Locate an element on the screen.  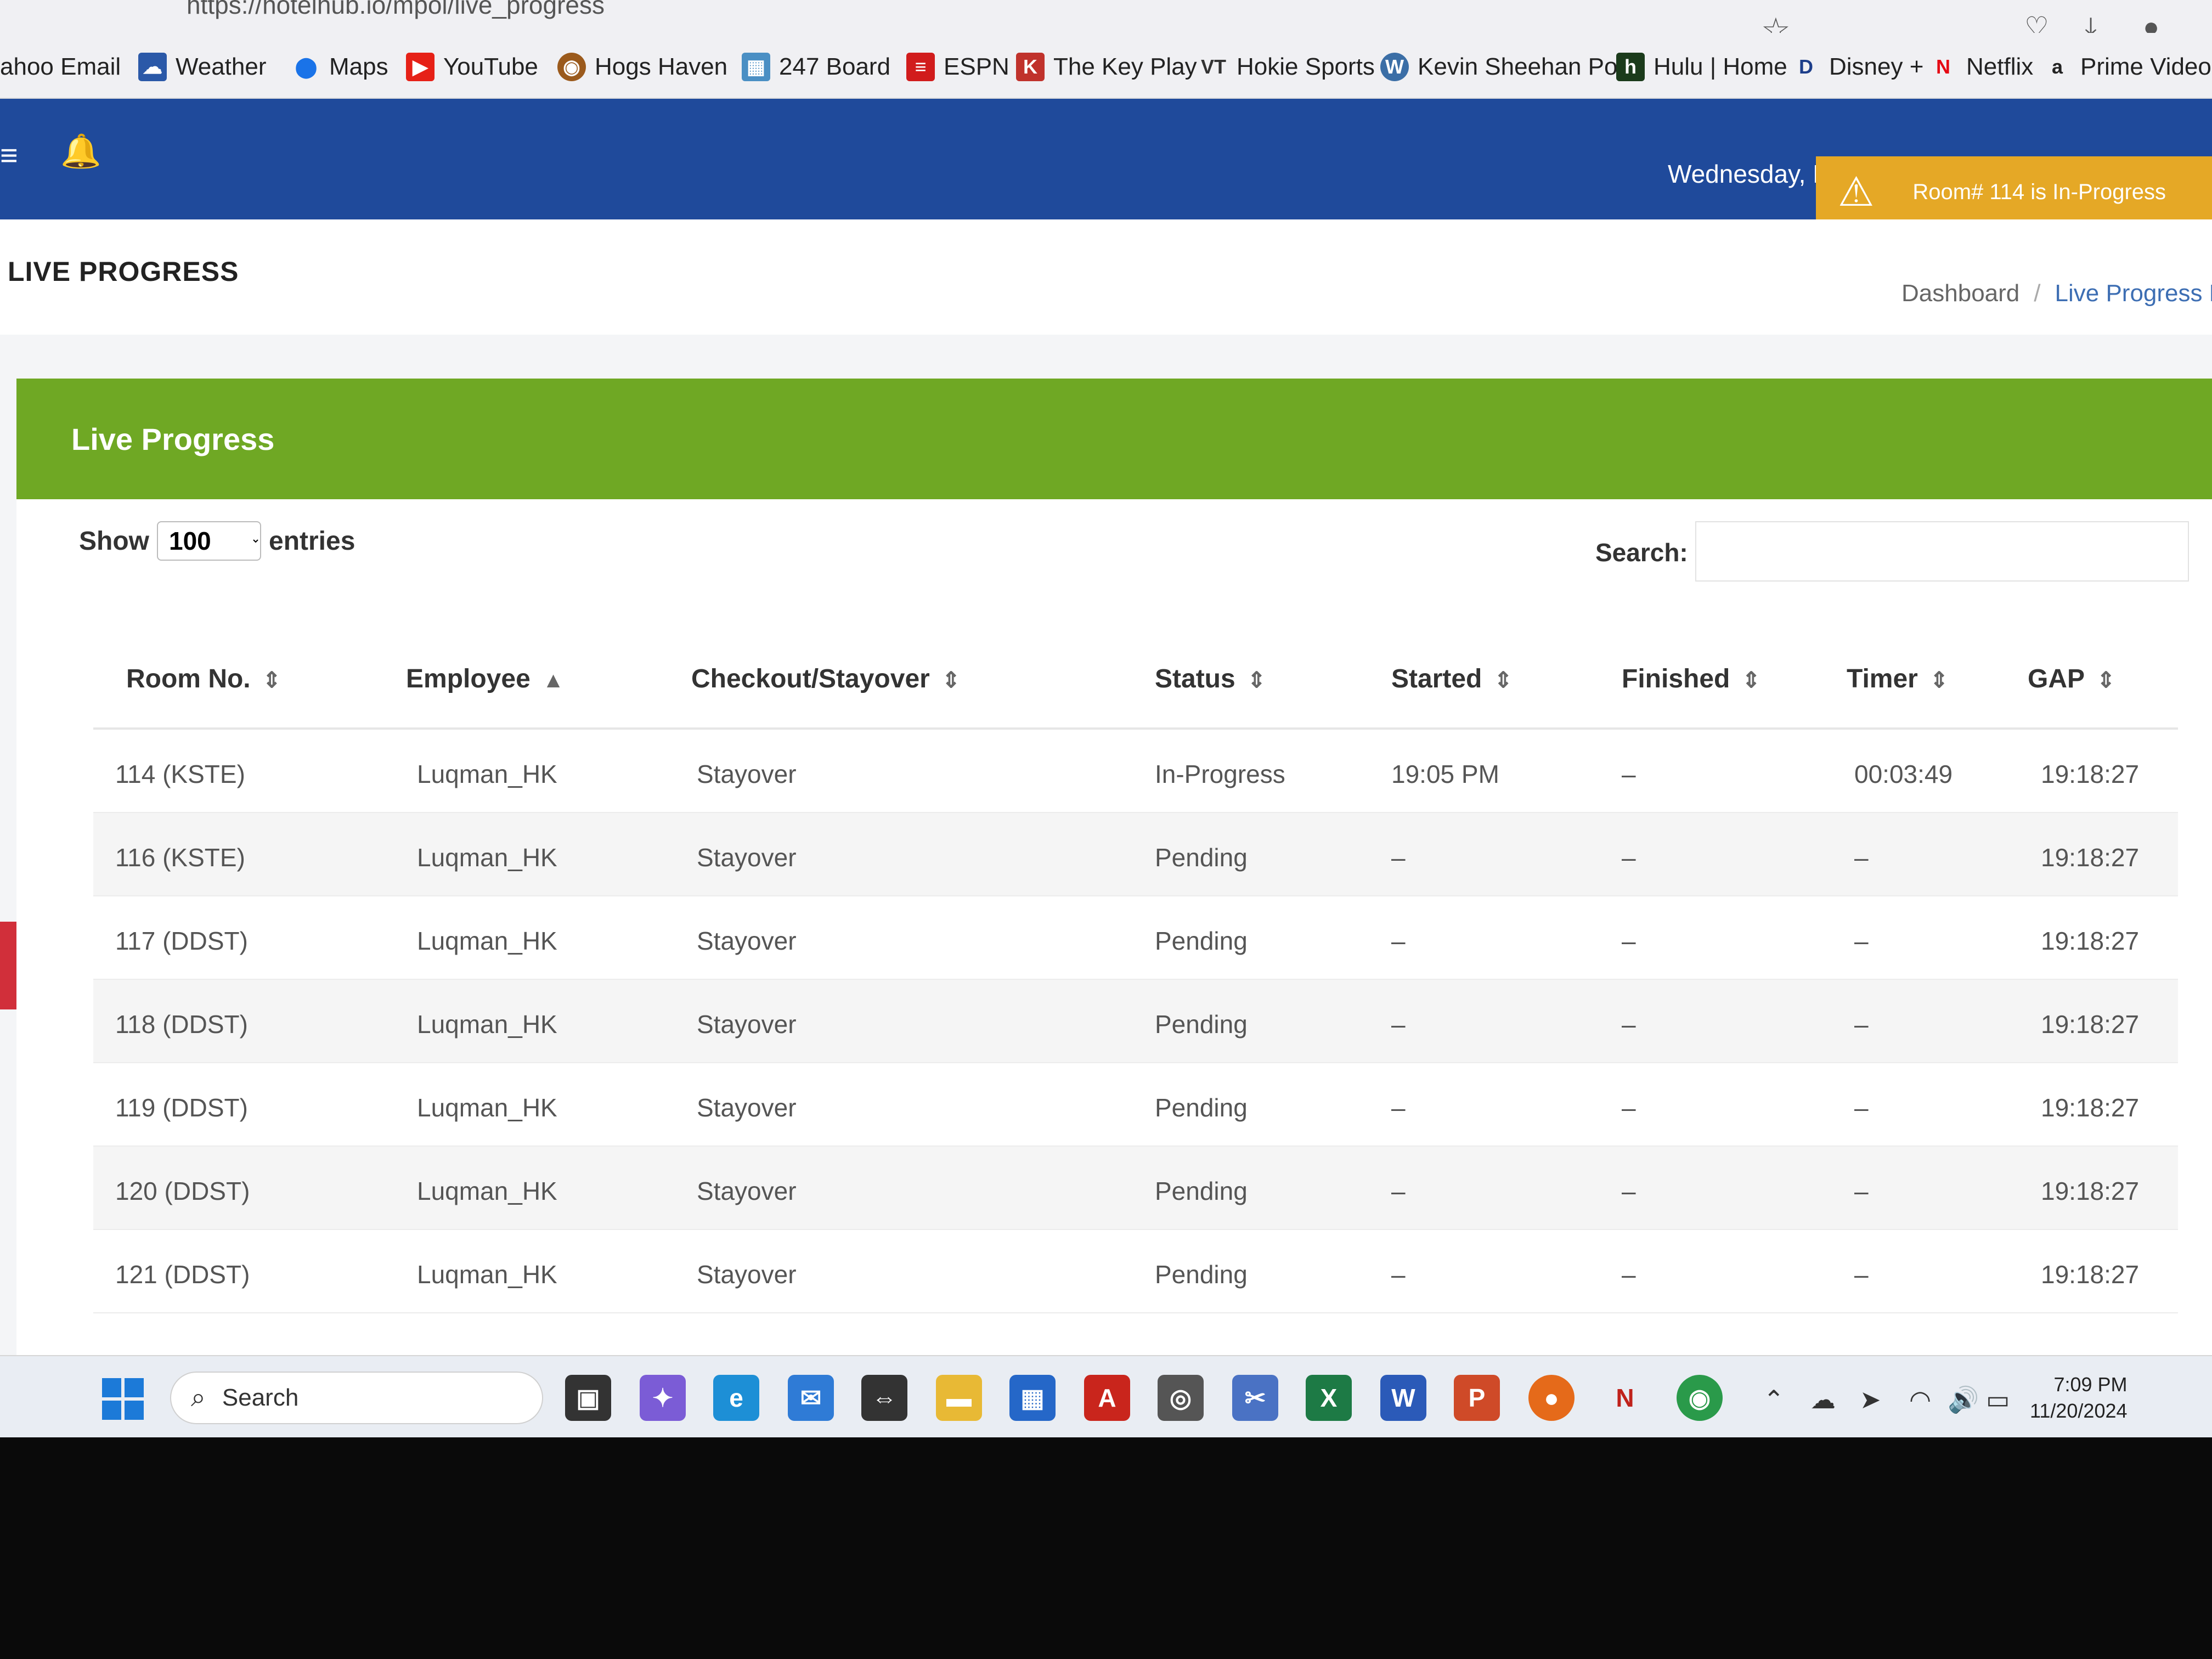
file-explorer-icon: ▬ is located at coordinates (959, 1398).